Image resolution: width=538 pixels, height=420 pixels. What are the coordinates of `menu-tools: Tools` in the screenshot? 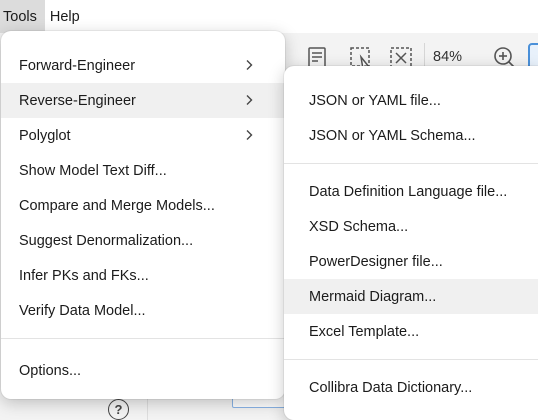 It's located at (22, 16).